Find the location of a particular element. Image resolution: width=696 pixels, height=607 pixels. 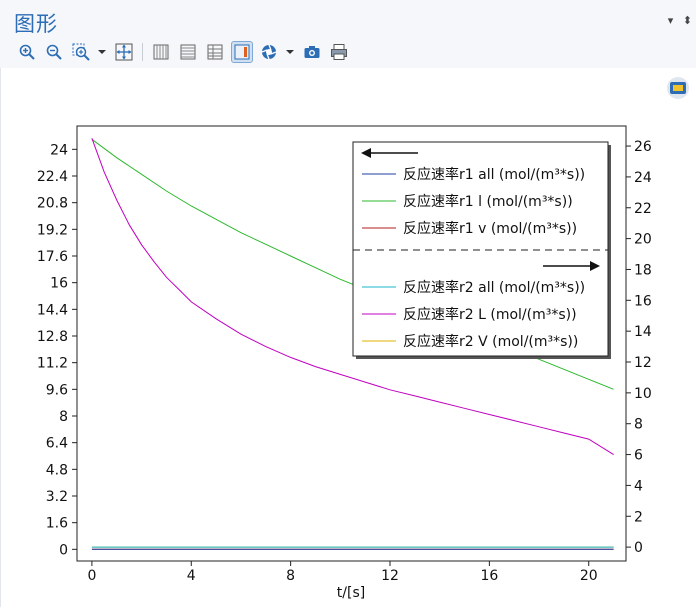

right-y-tick-label: 20 is located at coordinates (643, 240).